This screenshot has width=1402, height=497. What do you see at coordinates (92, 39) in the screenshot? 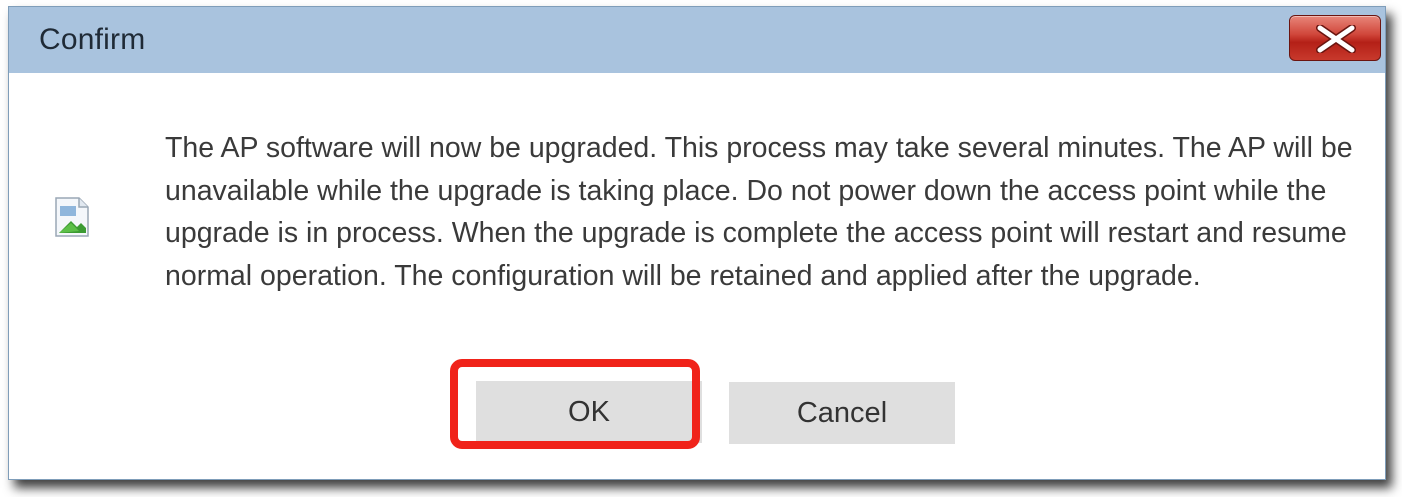
I see `dialog-title: Confirm` at bounding box center [92, 39].